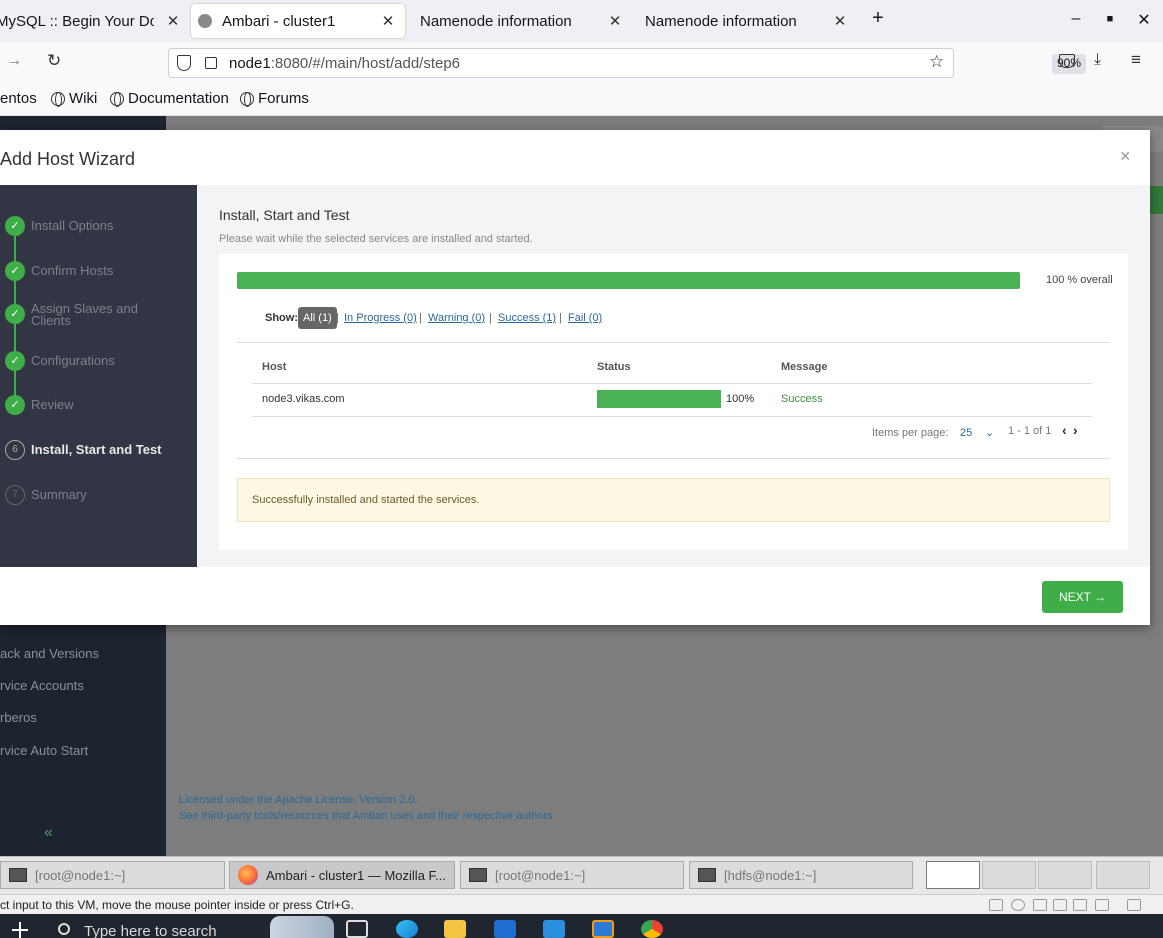  What do you see at coordinates (802, 399) in the screenshot?
I see `host-message-link: Success` at bounding box center [802, 399].